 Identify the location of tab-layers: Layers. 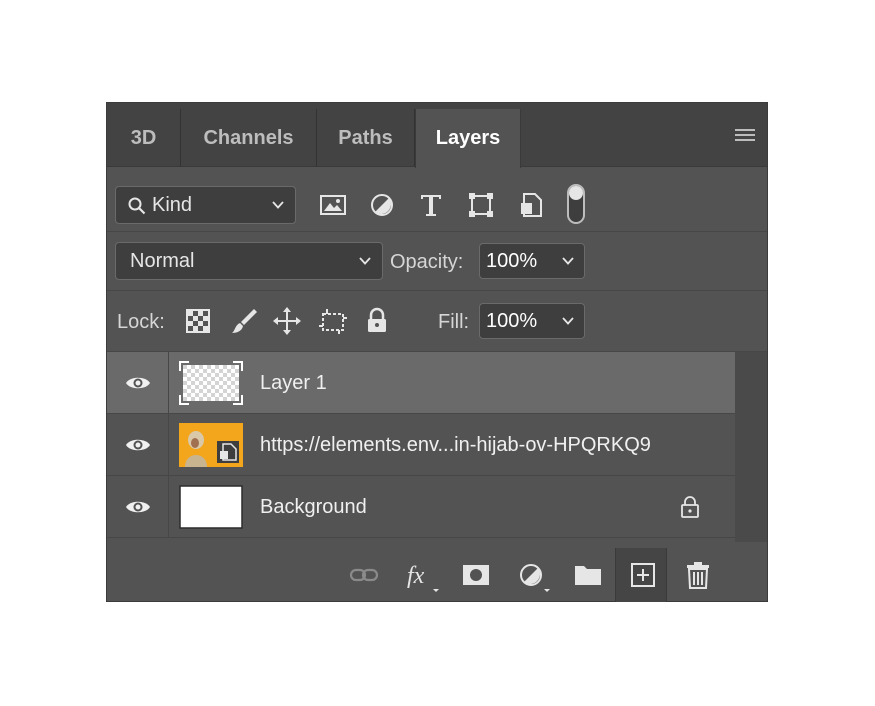
(468, 138).